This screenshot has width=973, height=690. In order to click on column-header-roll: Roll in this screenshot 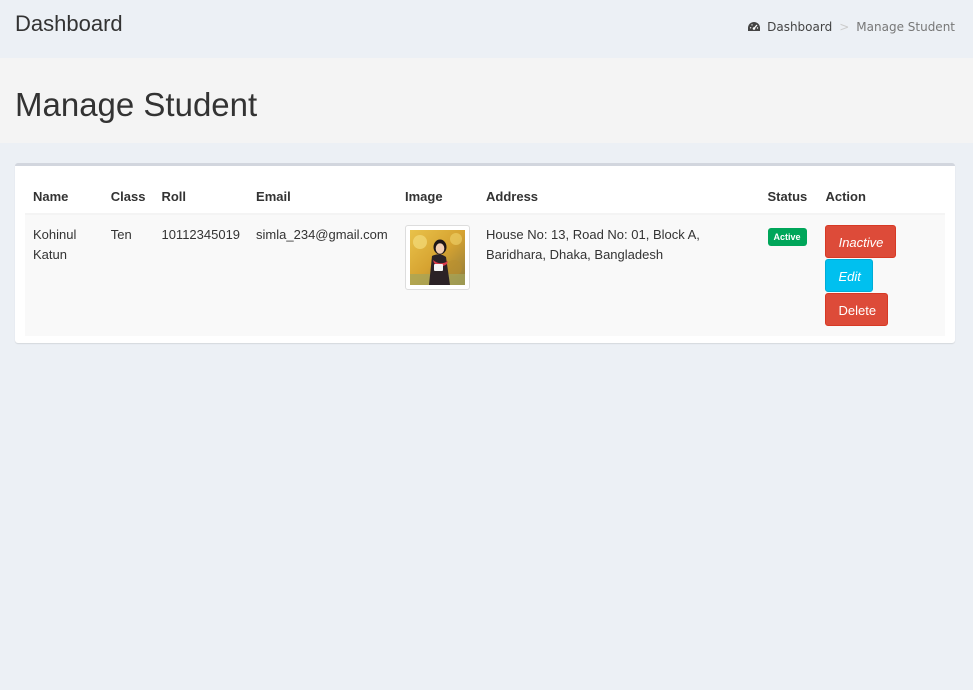, I will do `click(201, 197)`.